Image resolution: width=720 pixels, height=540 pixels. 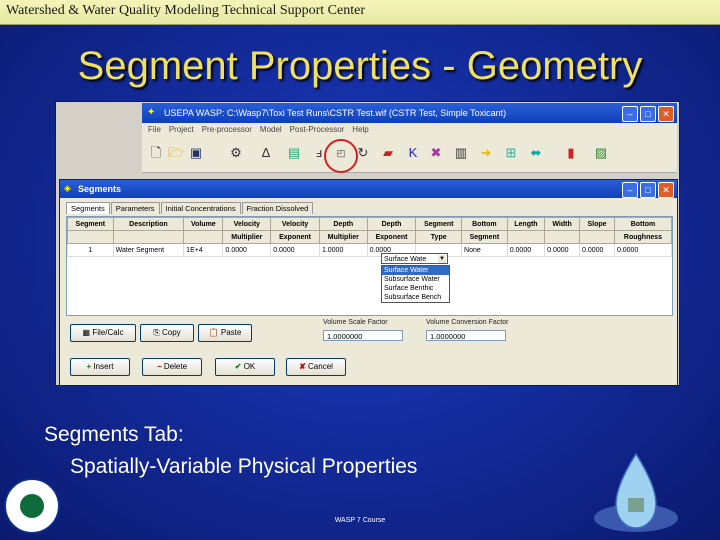 What do you see at coordinates (100, 189) in the screenshot?
I see `dialog-title: Segments` at bounding box center [100, 189].